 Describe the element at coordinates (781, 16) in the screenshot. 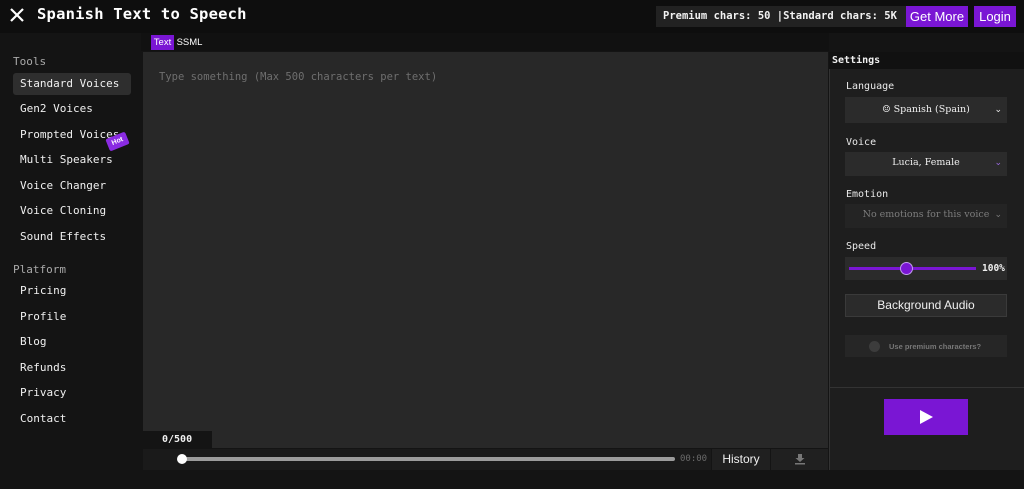

I see `char-balance: Premium chars: 50 |Standard chars: 5K` at that location.